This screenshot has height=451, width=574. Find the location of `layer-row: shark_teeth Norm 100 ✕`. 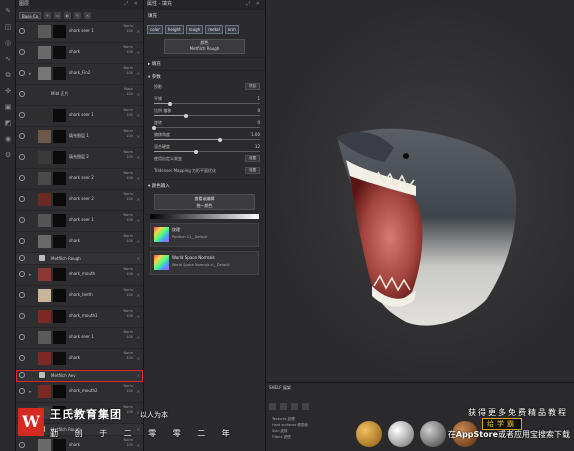

layer-row: shark_teeth Norm 100 ✕ is located at coordinates (79, 296).